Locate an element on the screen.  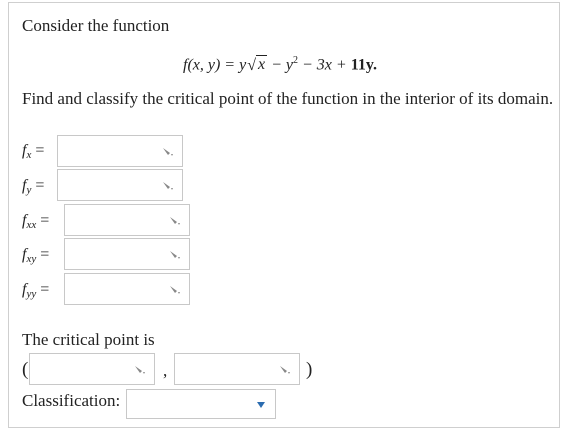
label-fx: fx = is located at coordinates (33, 151).